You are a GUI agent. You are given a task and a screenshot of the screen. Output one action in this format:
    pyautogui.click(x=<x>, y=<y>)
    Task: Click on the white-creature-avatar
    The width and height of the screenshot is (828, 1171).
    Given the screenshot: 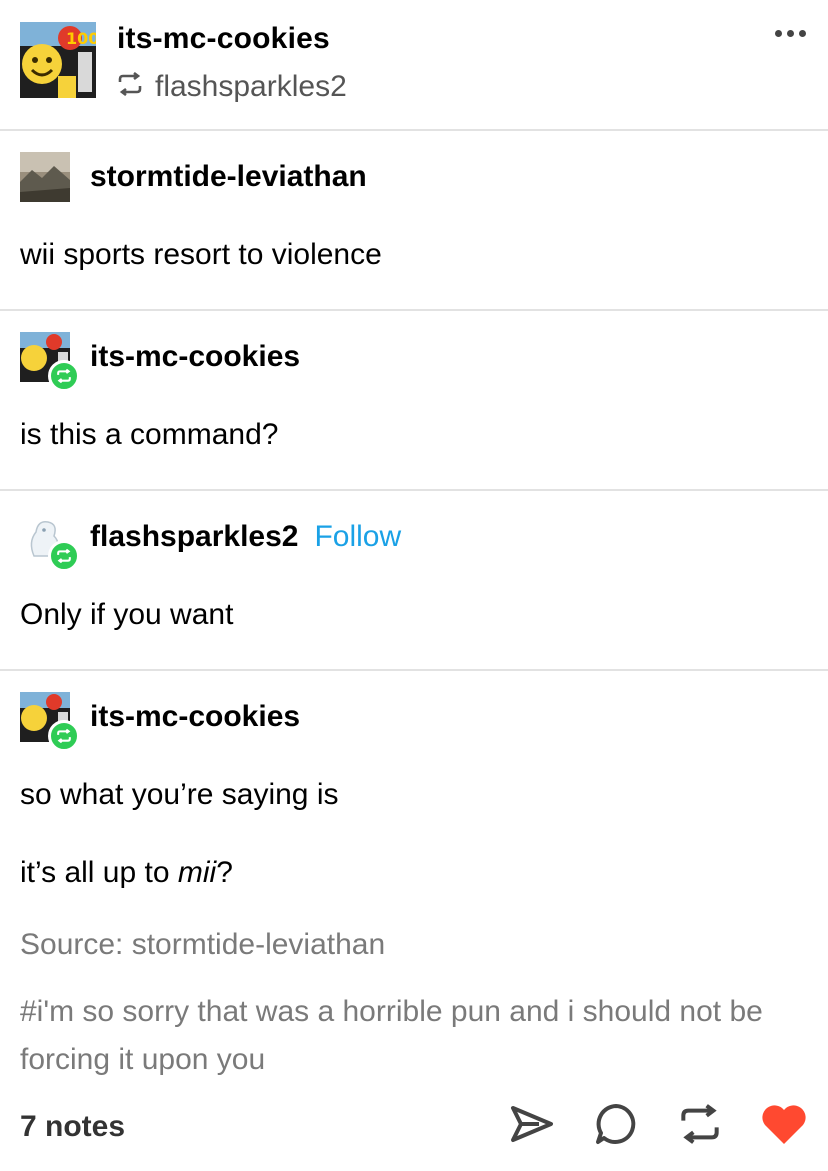 What is the action you would take?
    pyautogui.click(x=50, y=542)
    